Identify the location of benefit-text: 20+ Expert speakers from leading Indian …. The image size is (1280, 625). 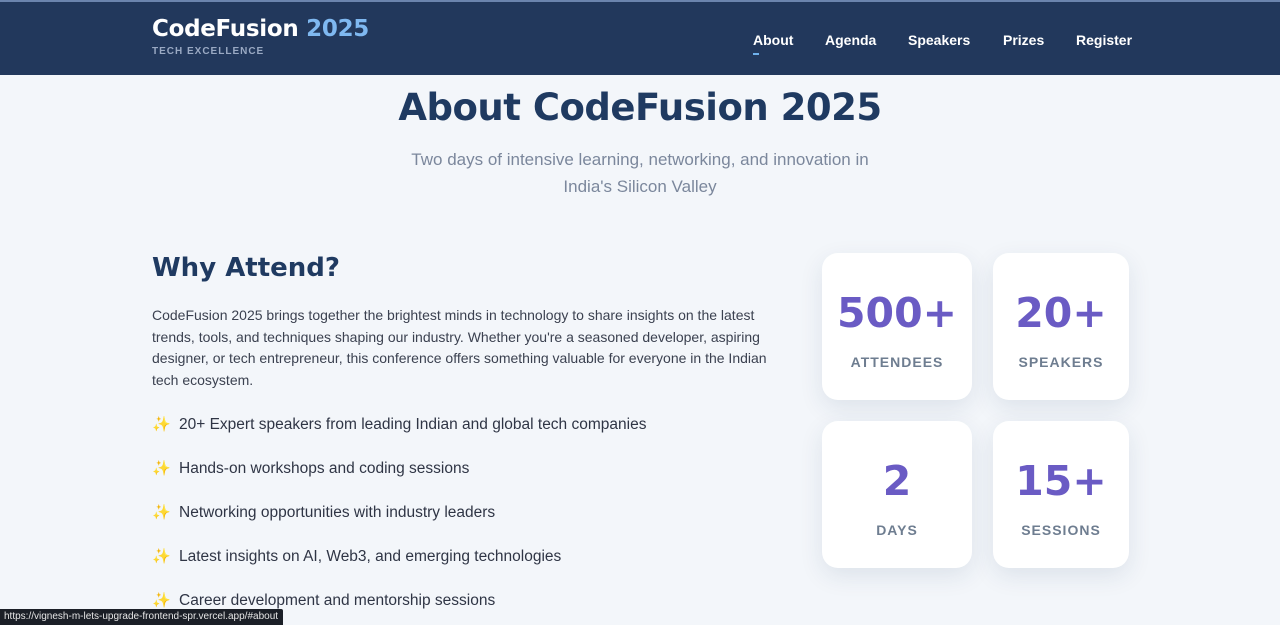
(413, 424).